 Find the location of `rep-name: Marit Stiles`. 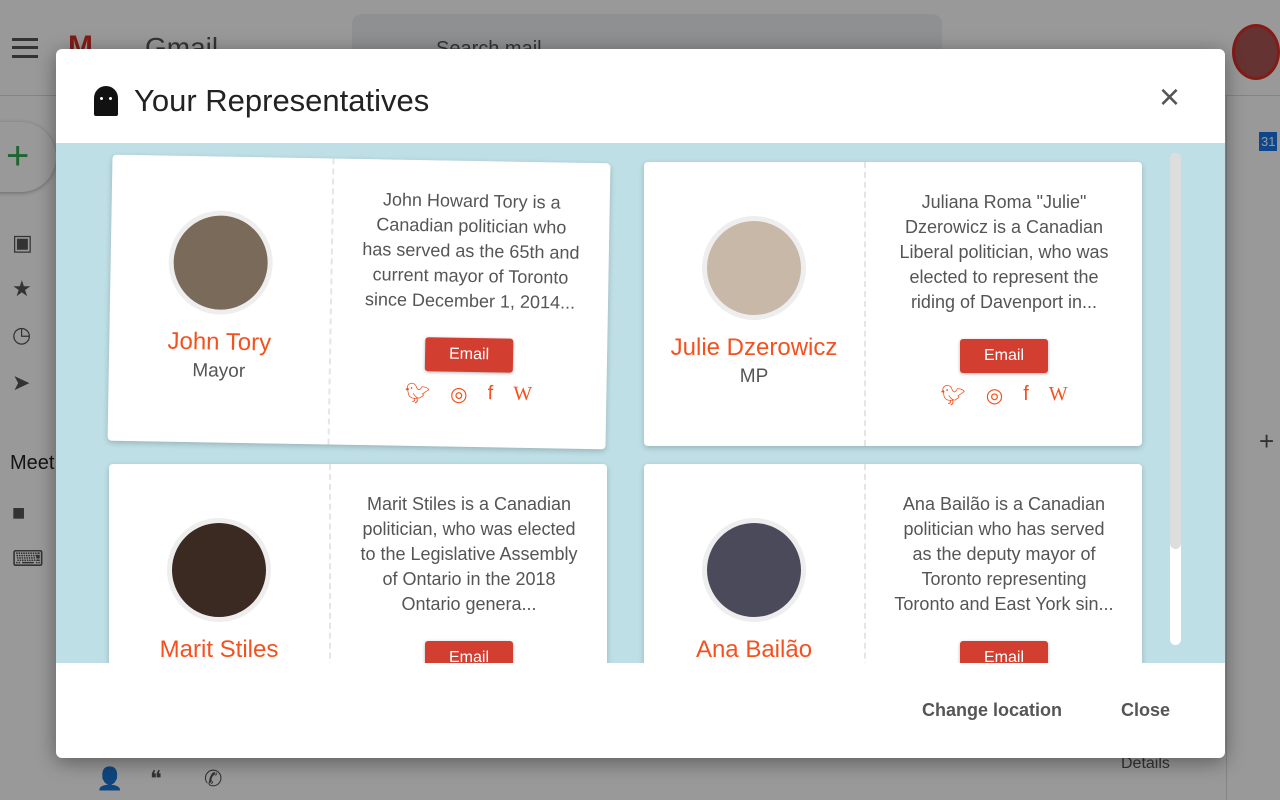

rep-name: Marit Stiles is located at coordinates (219, 649).